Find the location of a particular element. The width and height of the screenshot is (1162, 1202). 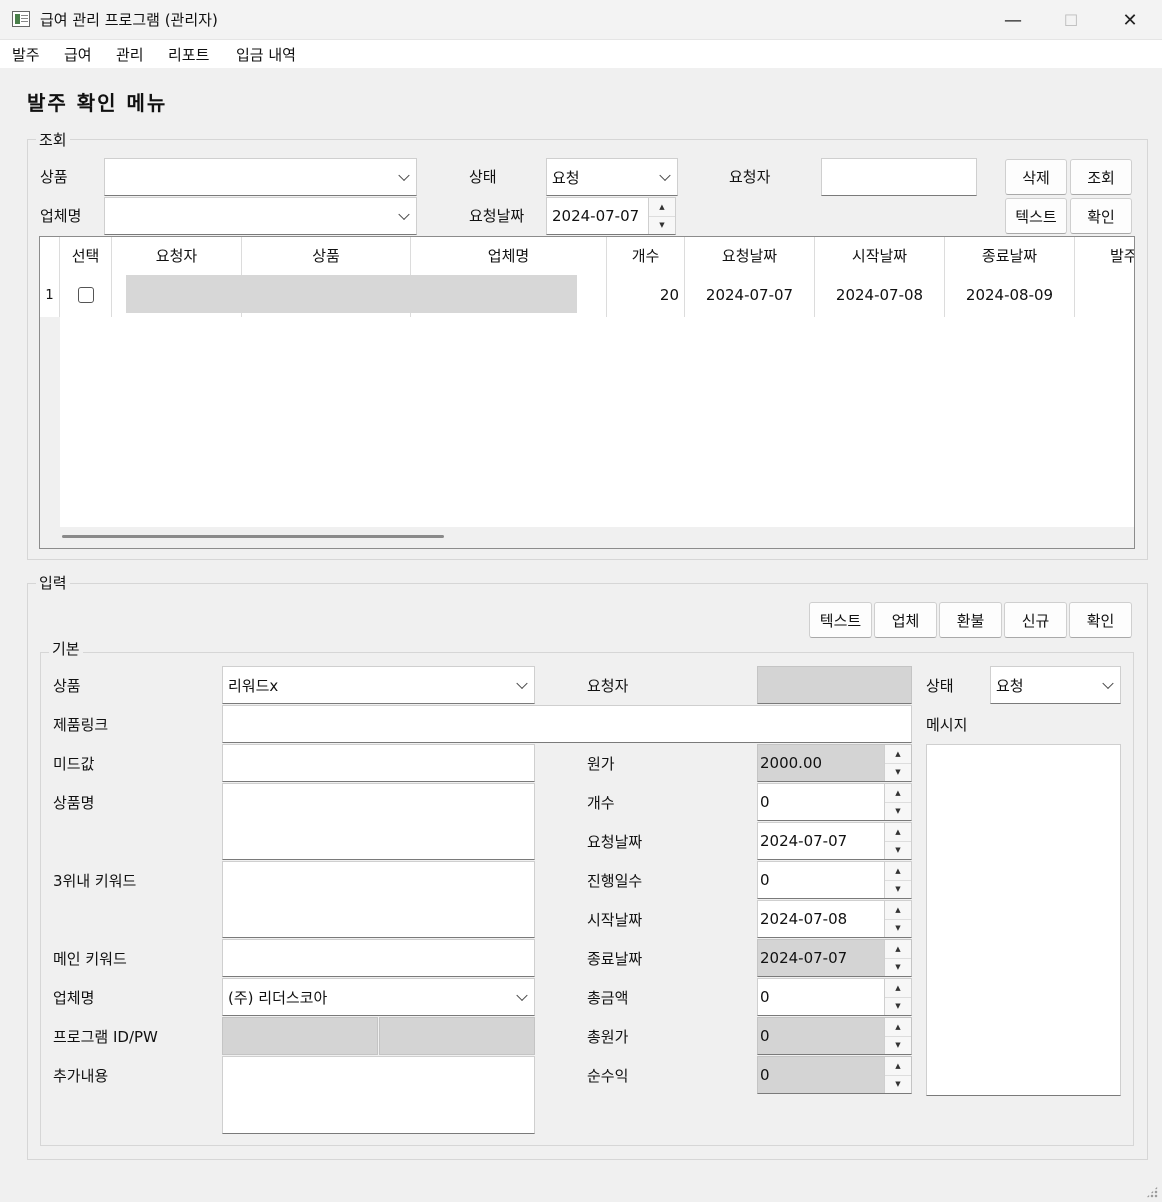

program-id-input is located at coordinates (300, 1036).